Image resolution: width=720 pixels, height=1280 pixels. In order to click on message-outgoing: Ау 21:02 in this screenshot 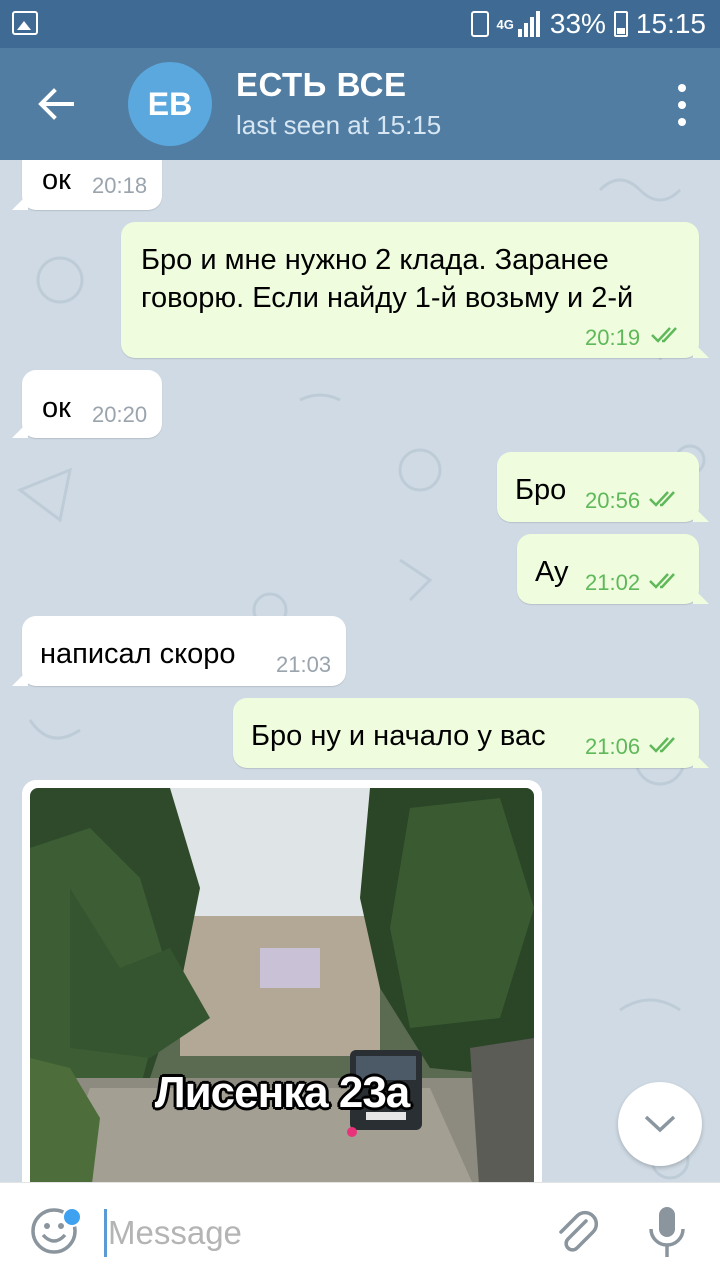, I will do `click(613, 569)`.